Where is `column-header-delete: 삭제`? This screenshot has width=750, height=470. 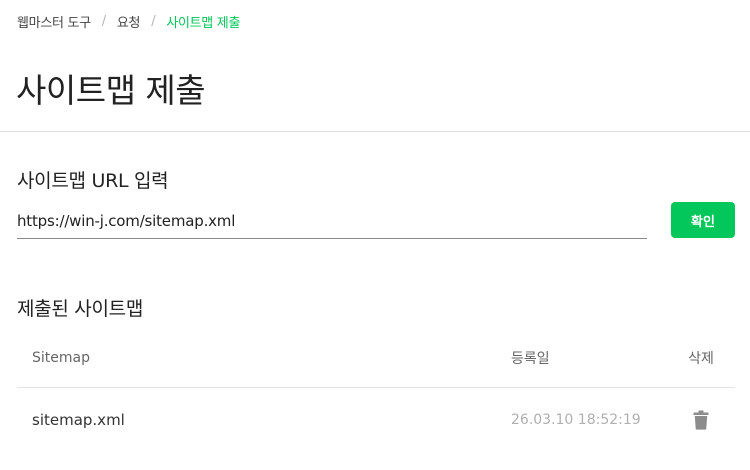 column-header-delete: 삭제 is located at coordinates (701, 358).